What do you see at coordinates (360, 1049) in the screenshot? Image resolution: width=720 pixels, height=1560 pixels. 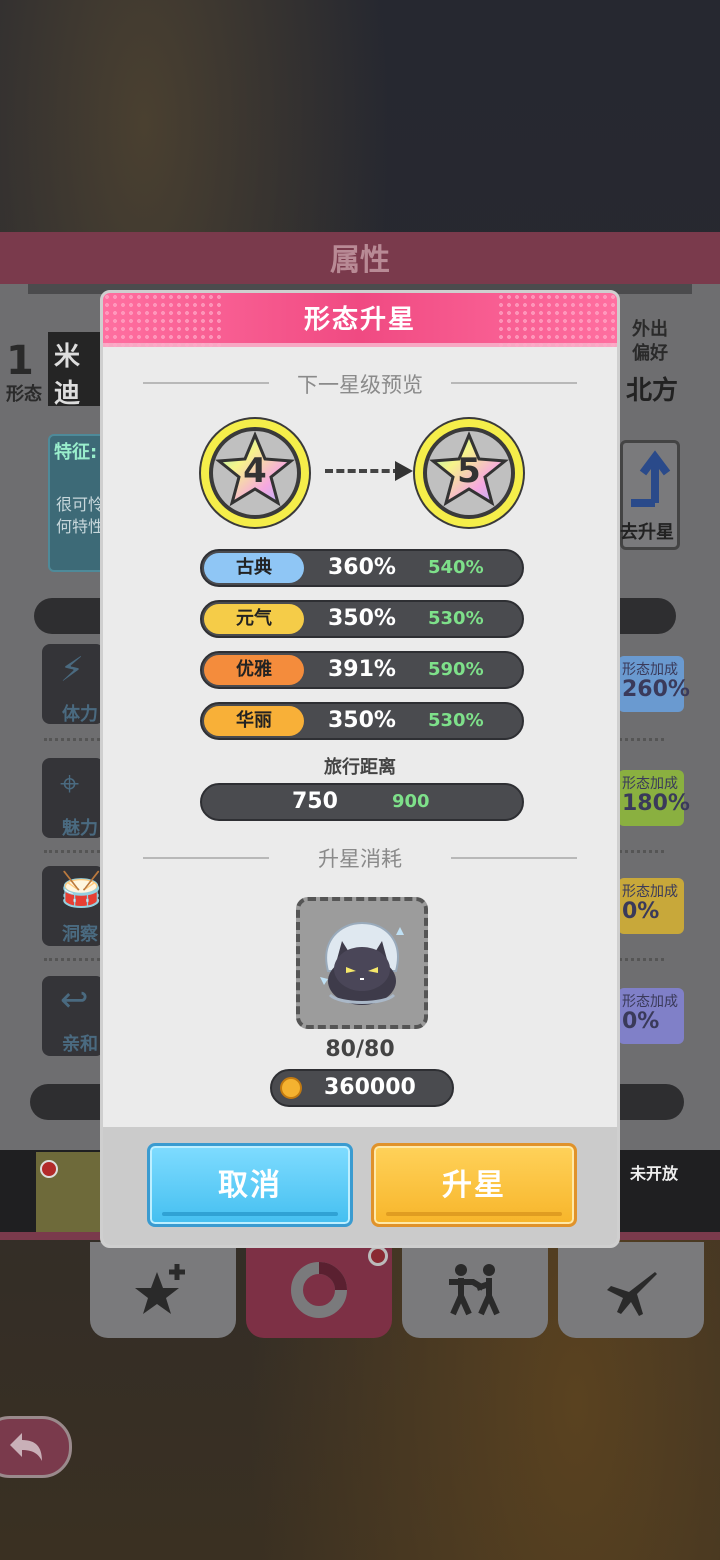 I see `item-count: 80/80` at bounding box center [360, 1049].